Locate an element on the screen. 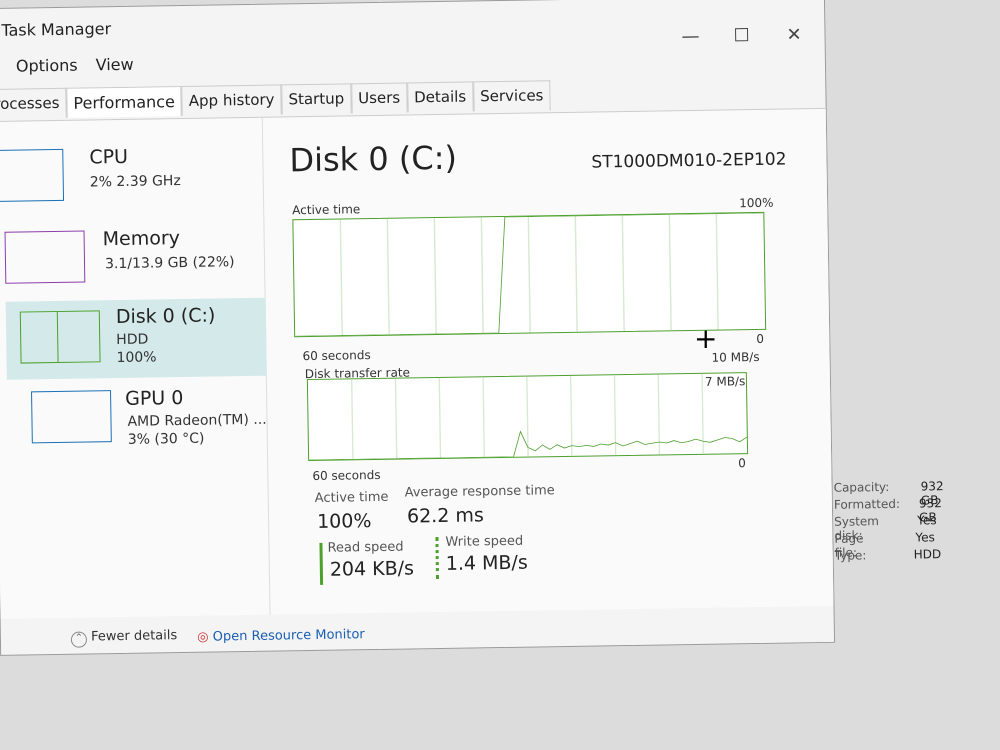 This screenshot has height=750, width=1000. tab-app-history: App history is located at coordinates (231, 100).